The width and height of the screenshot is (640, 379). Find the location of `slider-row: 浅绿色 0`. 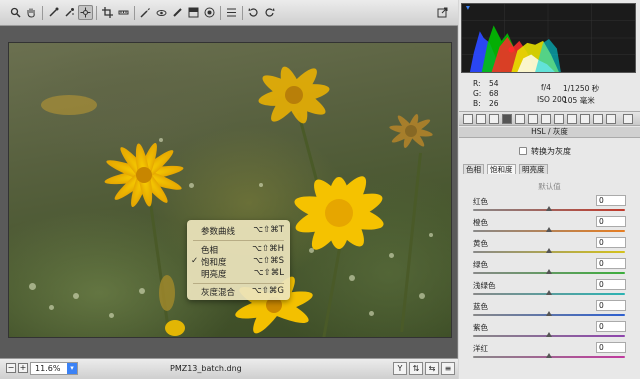

slider-row: 浅绿色 0 is located at coordinates (549, 290).